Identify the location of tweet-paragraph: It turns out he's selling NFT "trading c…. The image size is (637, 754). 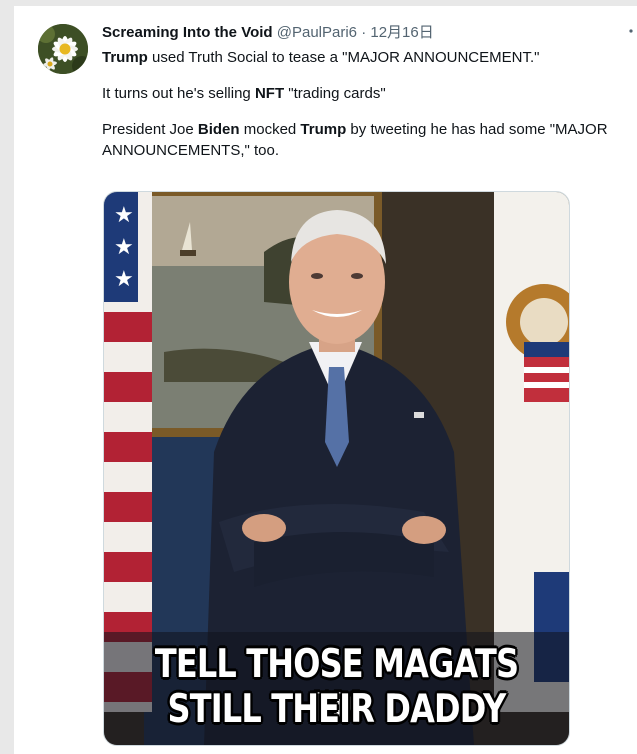
(369, 93).